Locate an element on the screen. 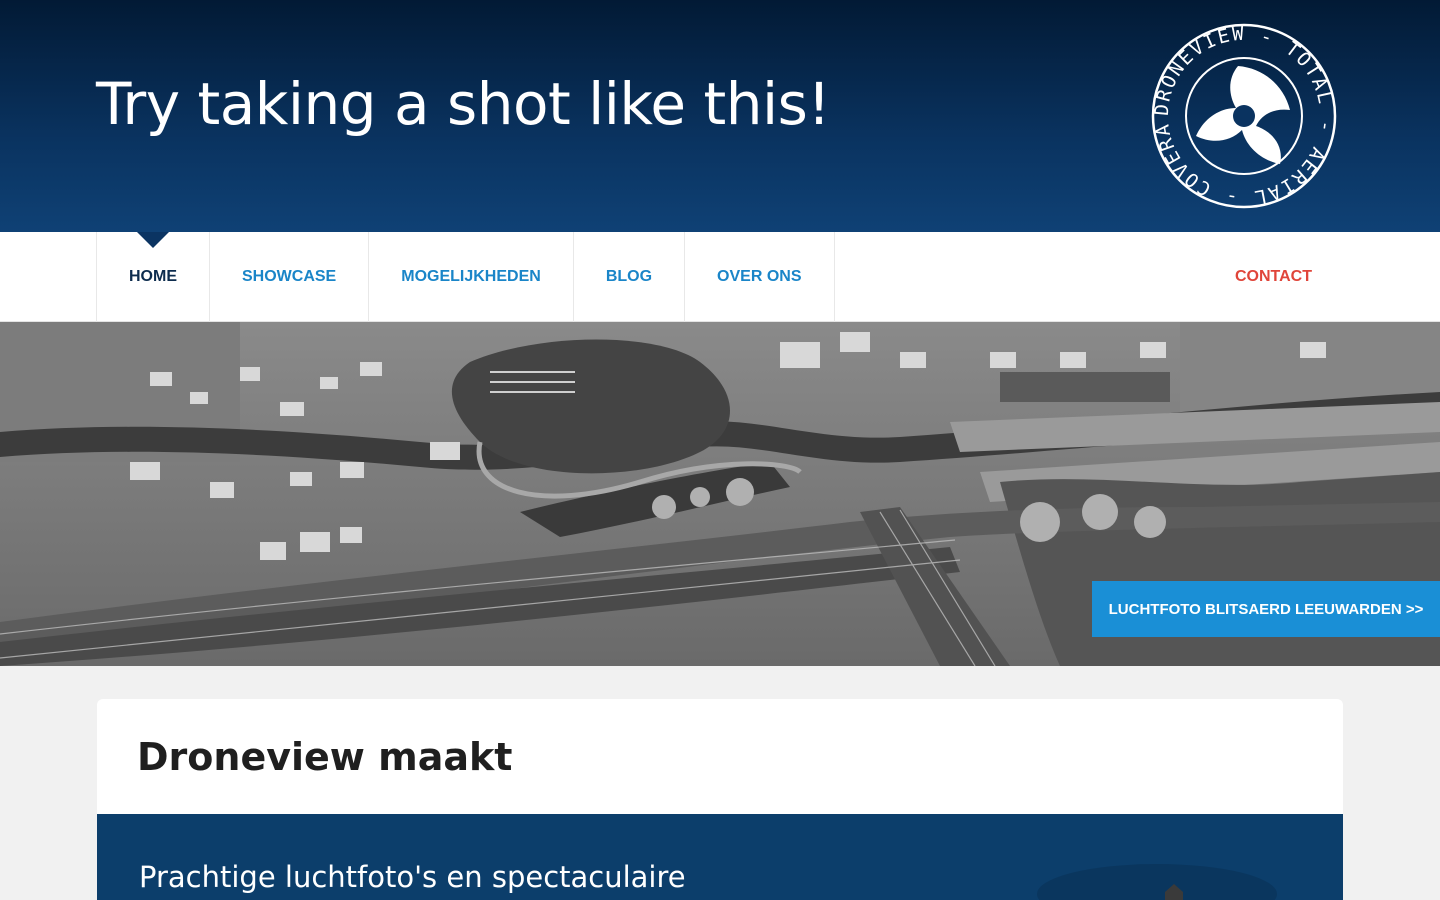 The image size is (1440, 900). nav-item-blog: BLOG is located at coordinates (628, 277).